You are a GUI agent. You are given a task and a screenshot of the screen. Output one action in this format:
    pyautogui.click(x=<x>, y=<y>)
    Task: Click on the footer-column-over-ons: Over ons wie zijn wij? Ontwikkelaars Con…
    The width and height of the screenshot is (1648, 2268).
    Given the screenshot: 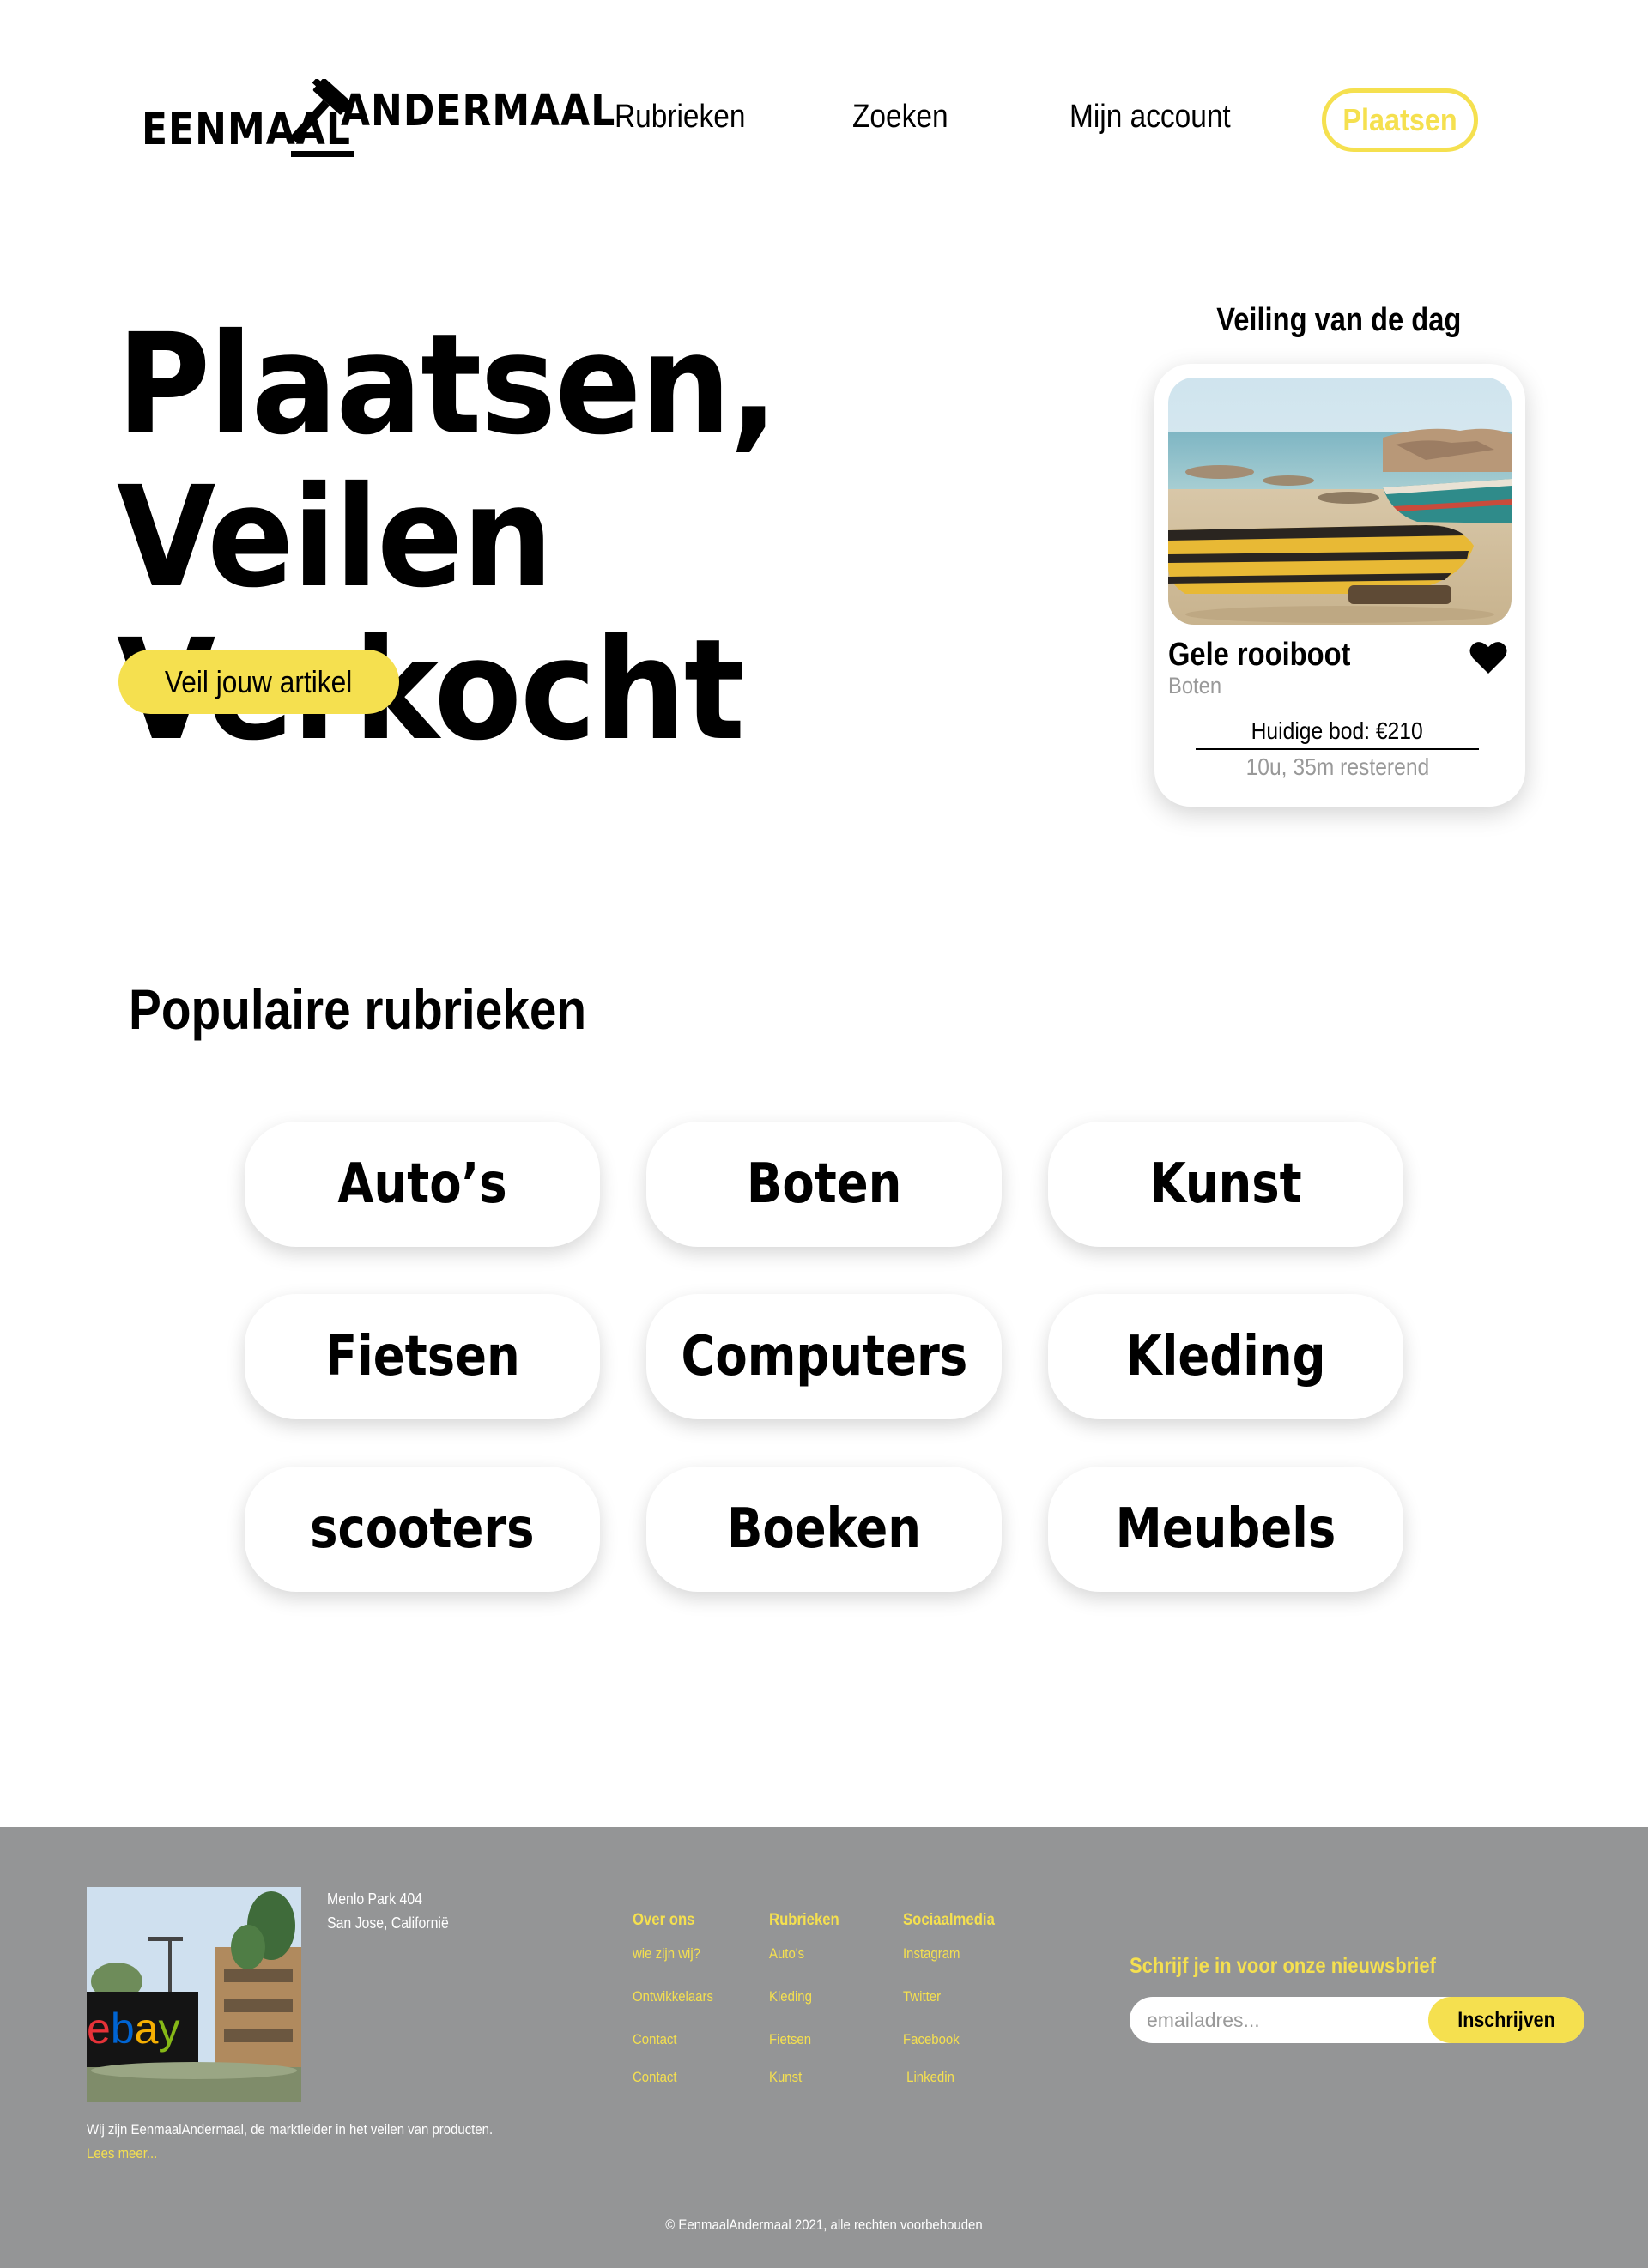 What is the action you would take?
    pyautogui.click(x=678, y=1998)
    